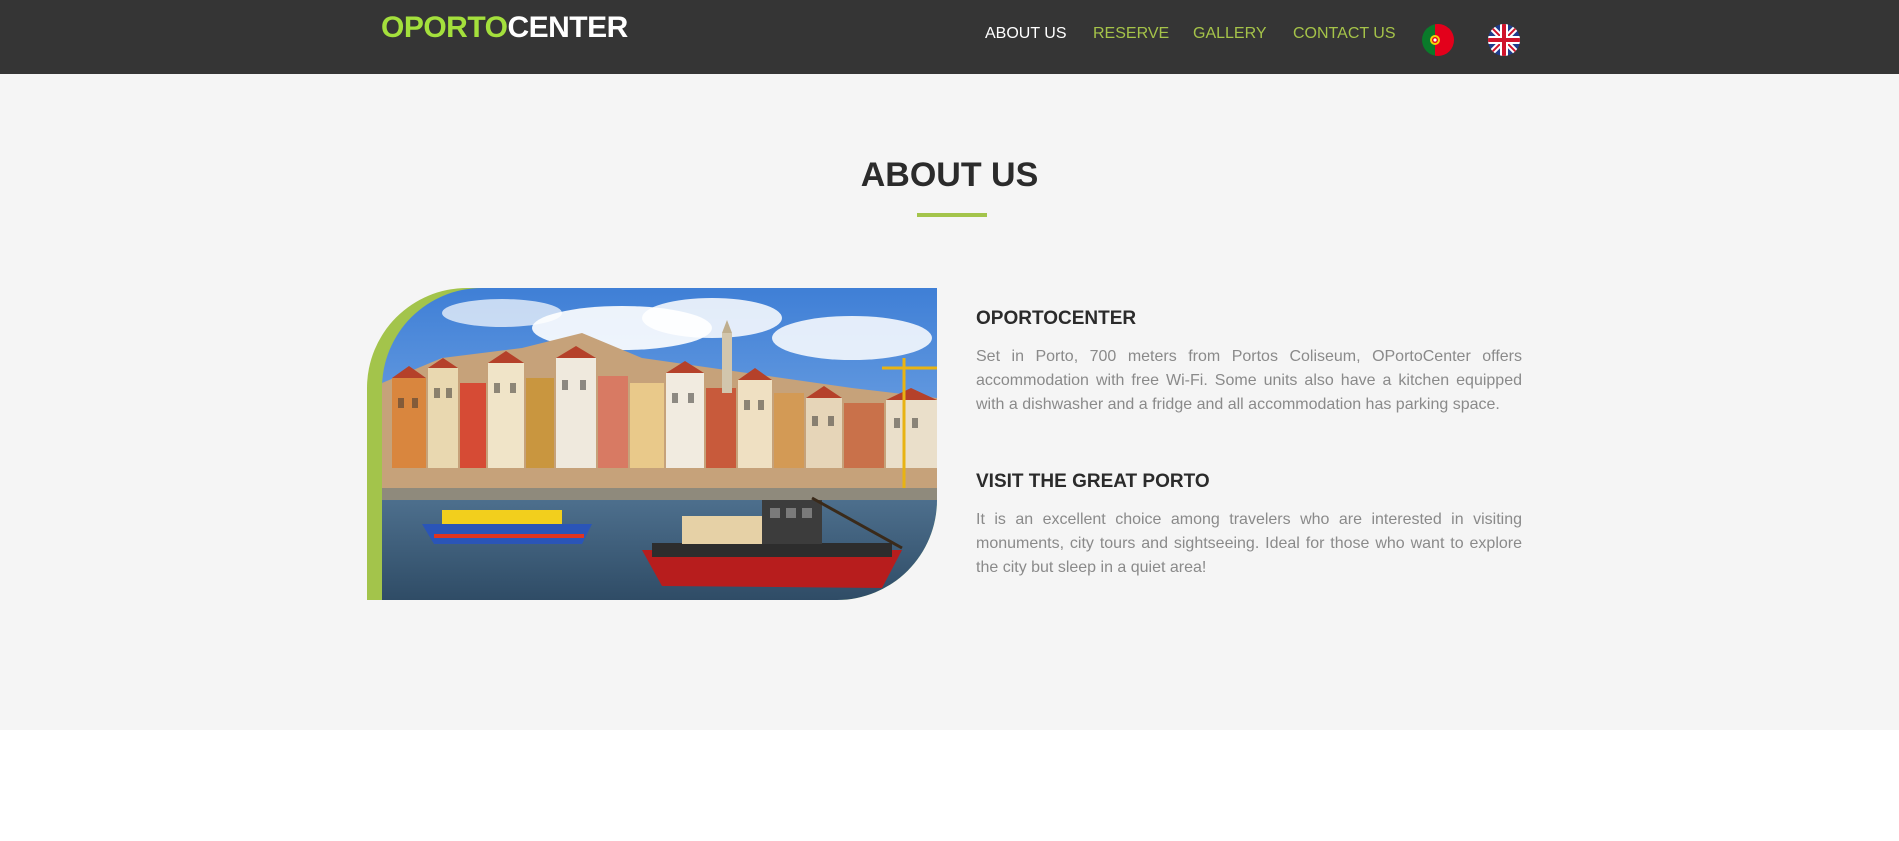  Describe the element at coordinates (1093, 481) in the screenshot. I see `heading-visit-porto: VISIT THE GREAT PORTO` at that location.